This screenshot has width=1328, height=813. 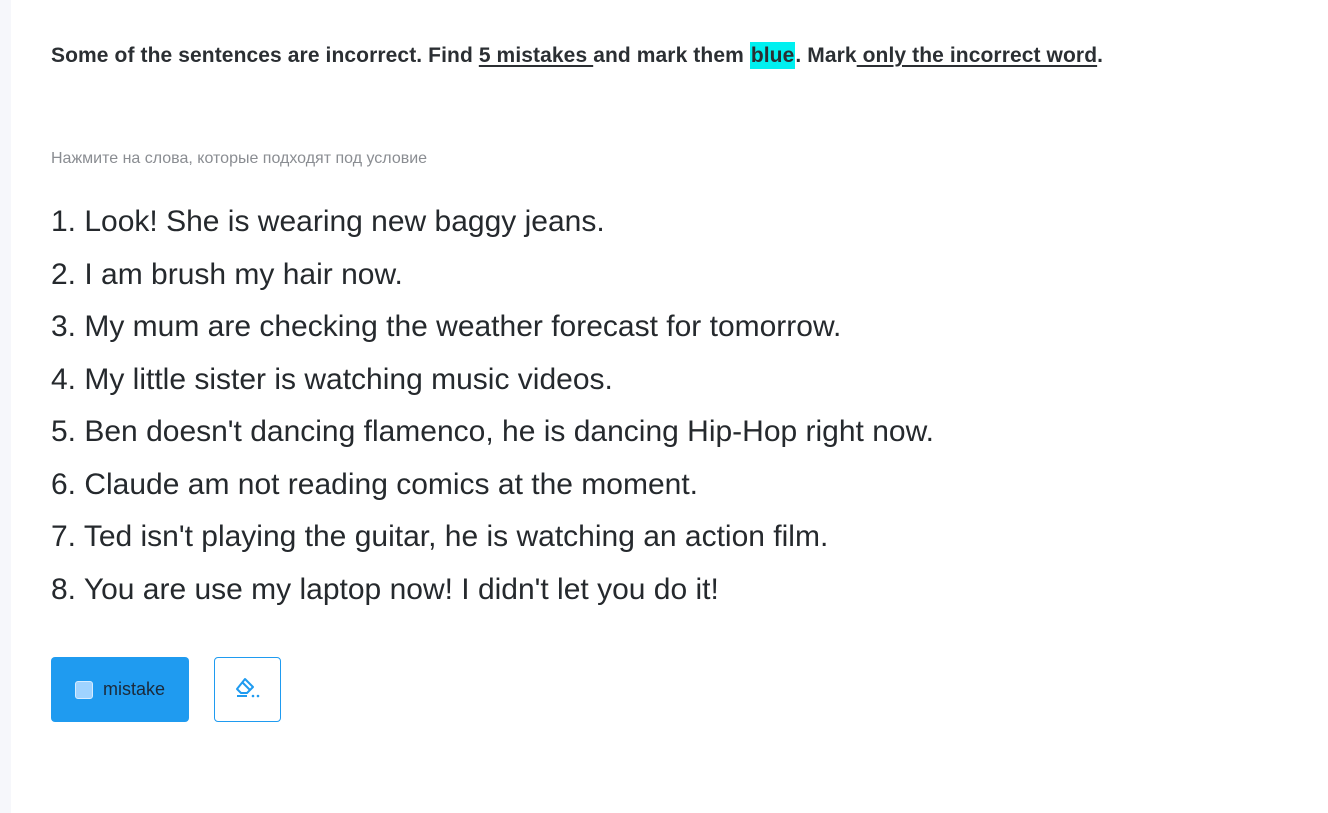 I want to click on mistake-marker-label: mistake, so click(x=133, y=689).